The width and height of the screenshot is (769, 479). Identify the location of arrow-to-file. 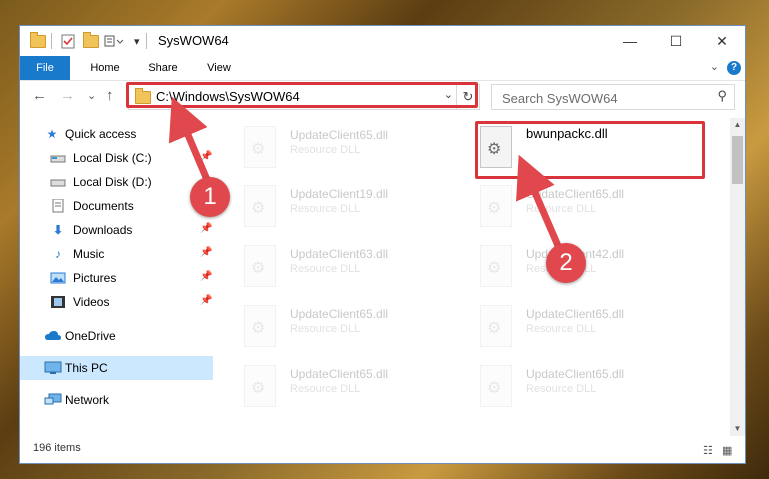
(541, 205).